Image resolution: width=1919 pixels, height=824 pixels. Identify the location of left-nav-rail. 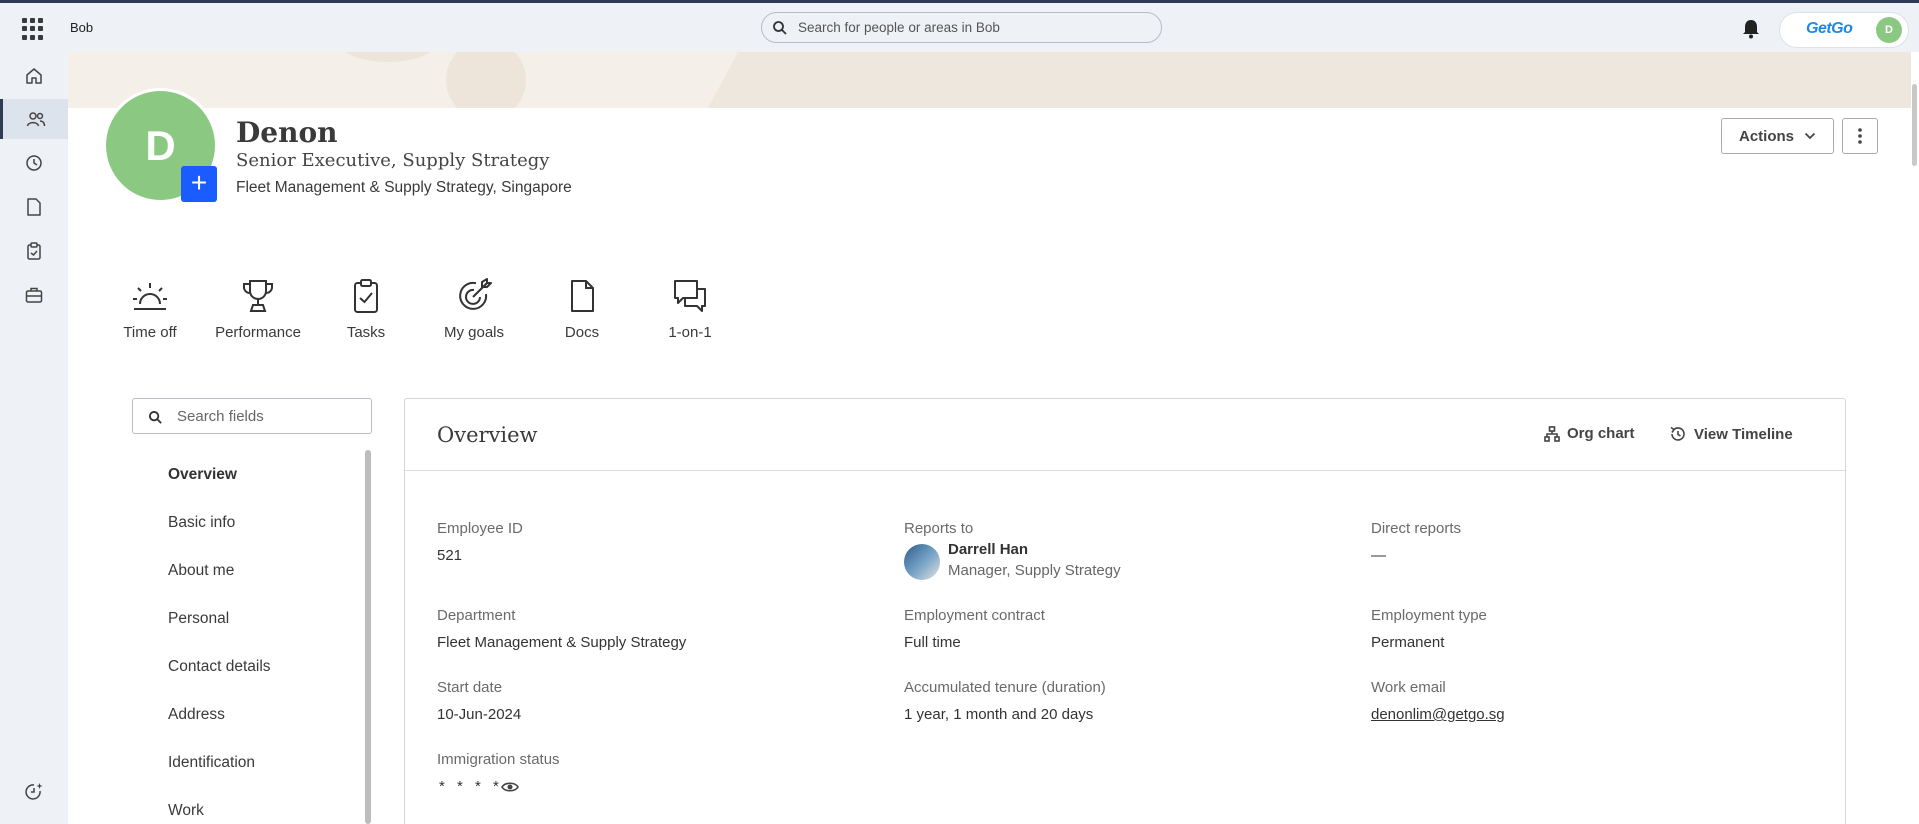
(34, 438).